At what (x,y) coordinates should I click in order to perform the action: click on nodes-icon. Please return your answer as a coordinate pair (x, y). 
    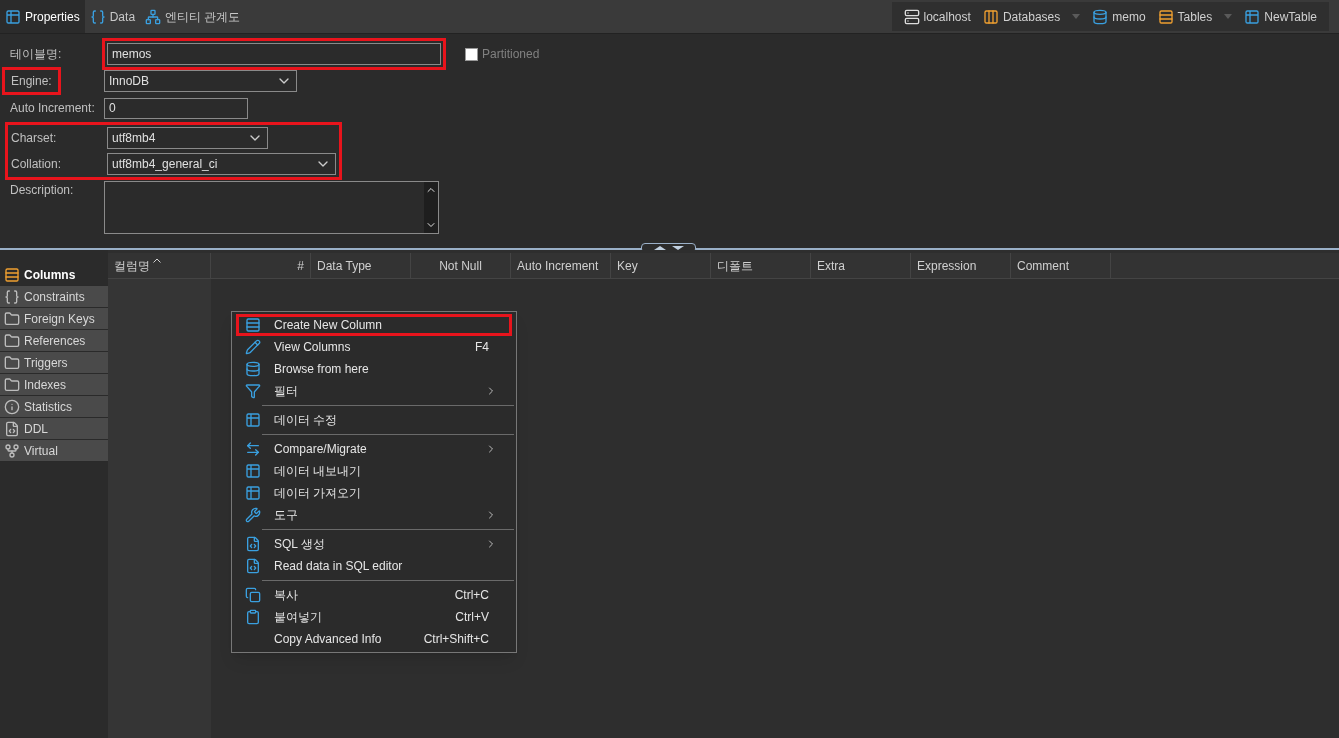
    Looking at the image, I should click on (12, 450).